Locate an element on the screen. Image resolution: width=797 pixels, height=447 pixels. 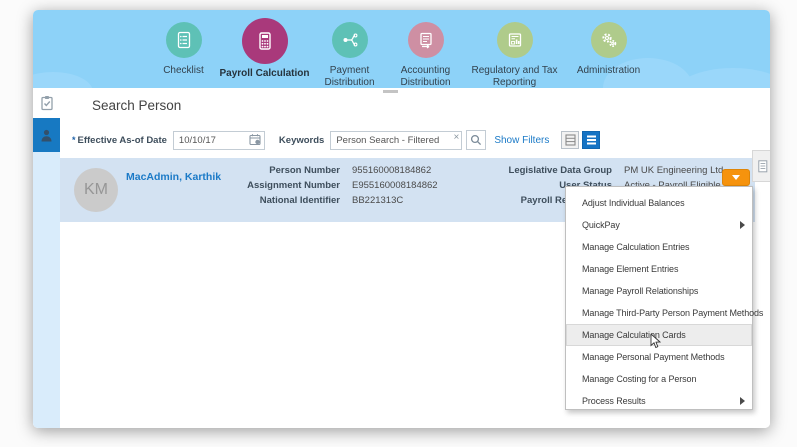
menu-item-manage-payroll-relationships: Manage Payroll Relationships is located at coordinates (659, 291).